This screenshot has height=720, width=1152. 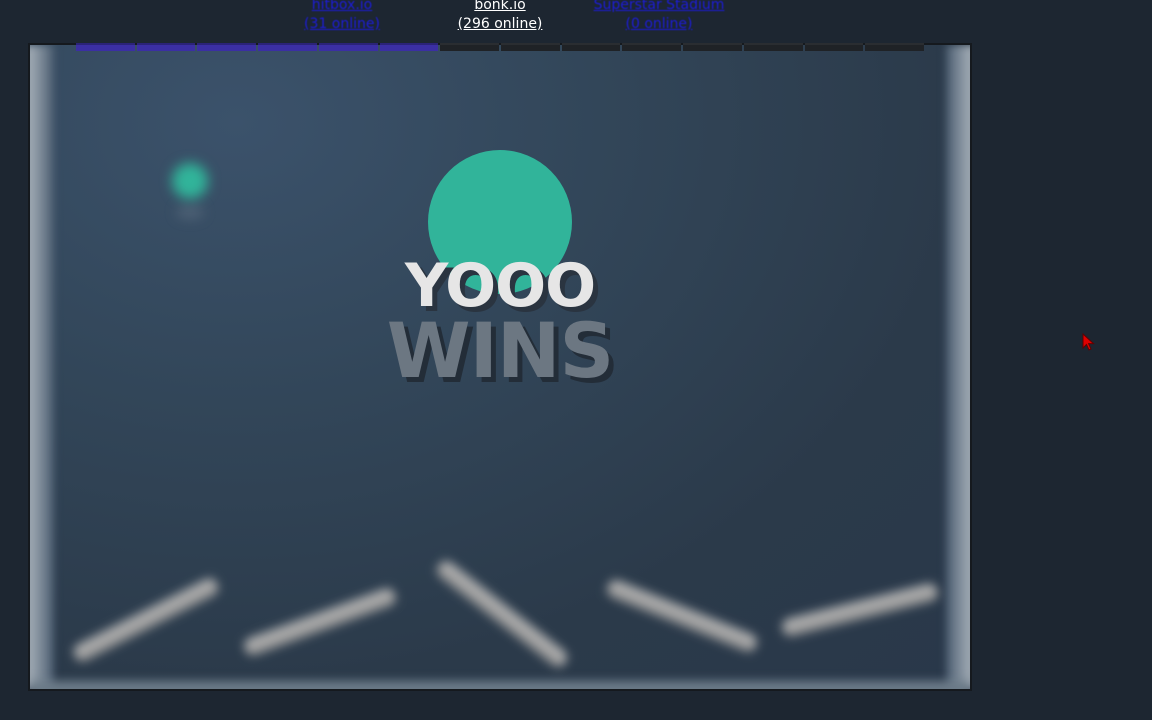 I want to click on bonk-link: bonk.io (296 online), so click(x=500, y=17).